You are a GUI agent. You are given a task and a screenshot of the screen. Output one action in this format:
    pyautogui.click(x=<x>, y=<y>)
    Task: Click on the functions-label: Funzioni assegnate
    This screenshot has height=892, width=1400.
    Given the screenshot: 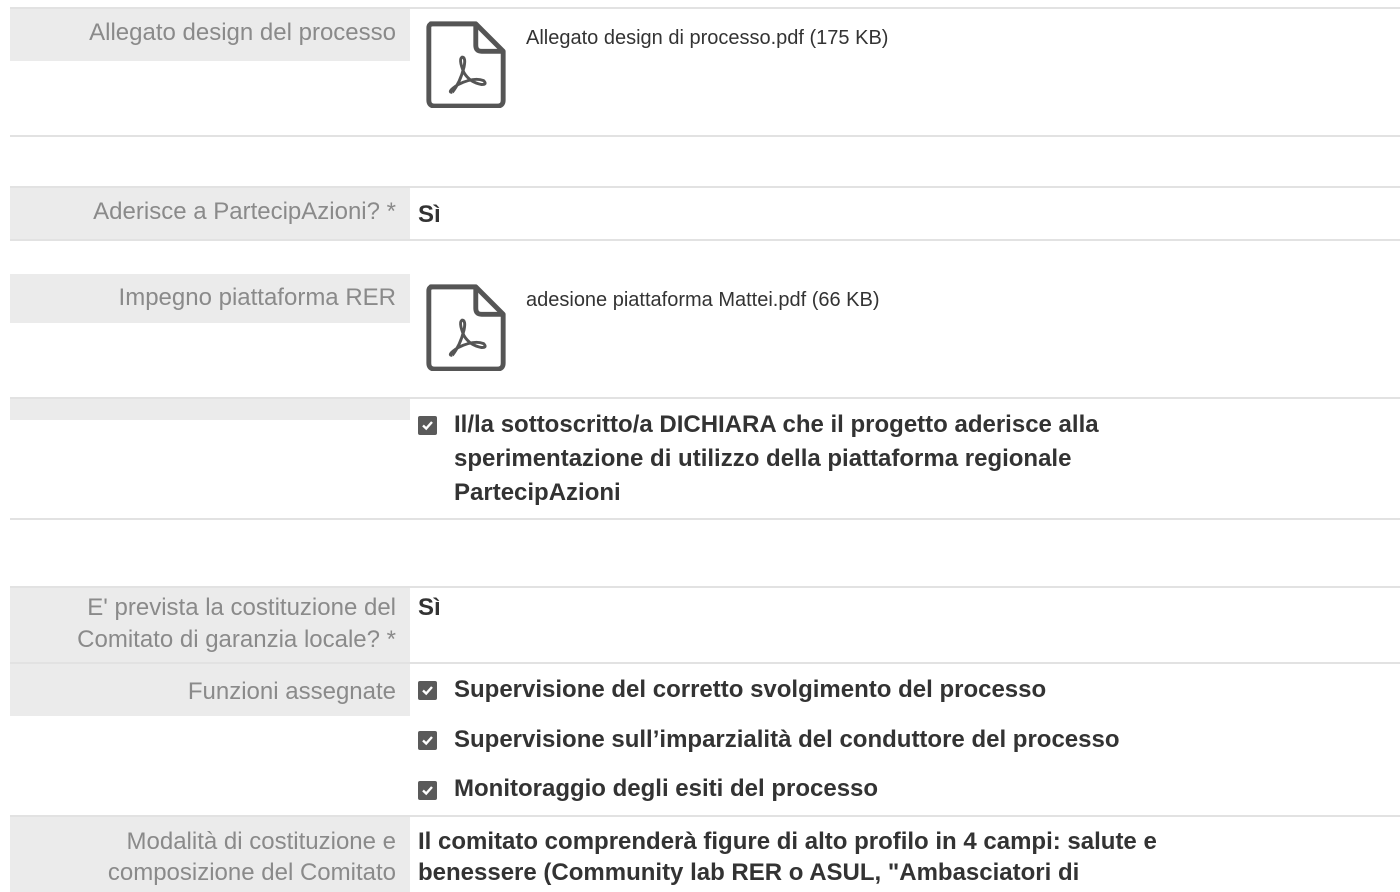 What is the action you would take?
    pyautogui.click(x=210, y=690)
    